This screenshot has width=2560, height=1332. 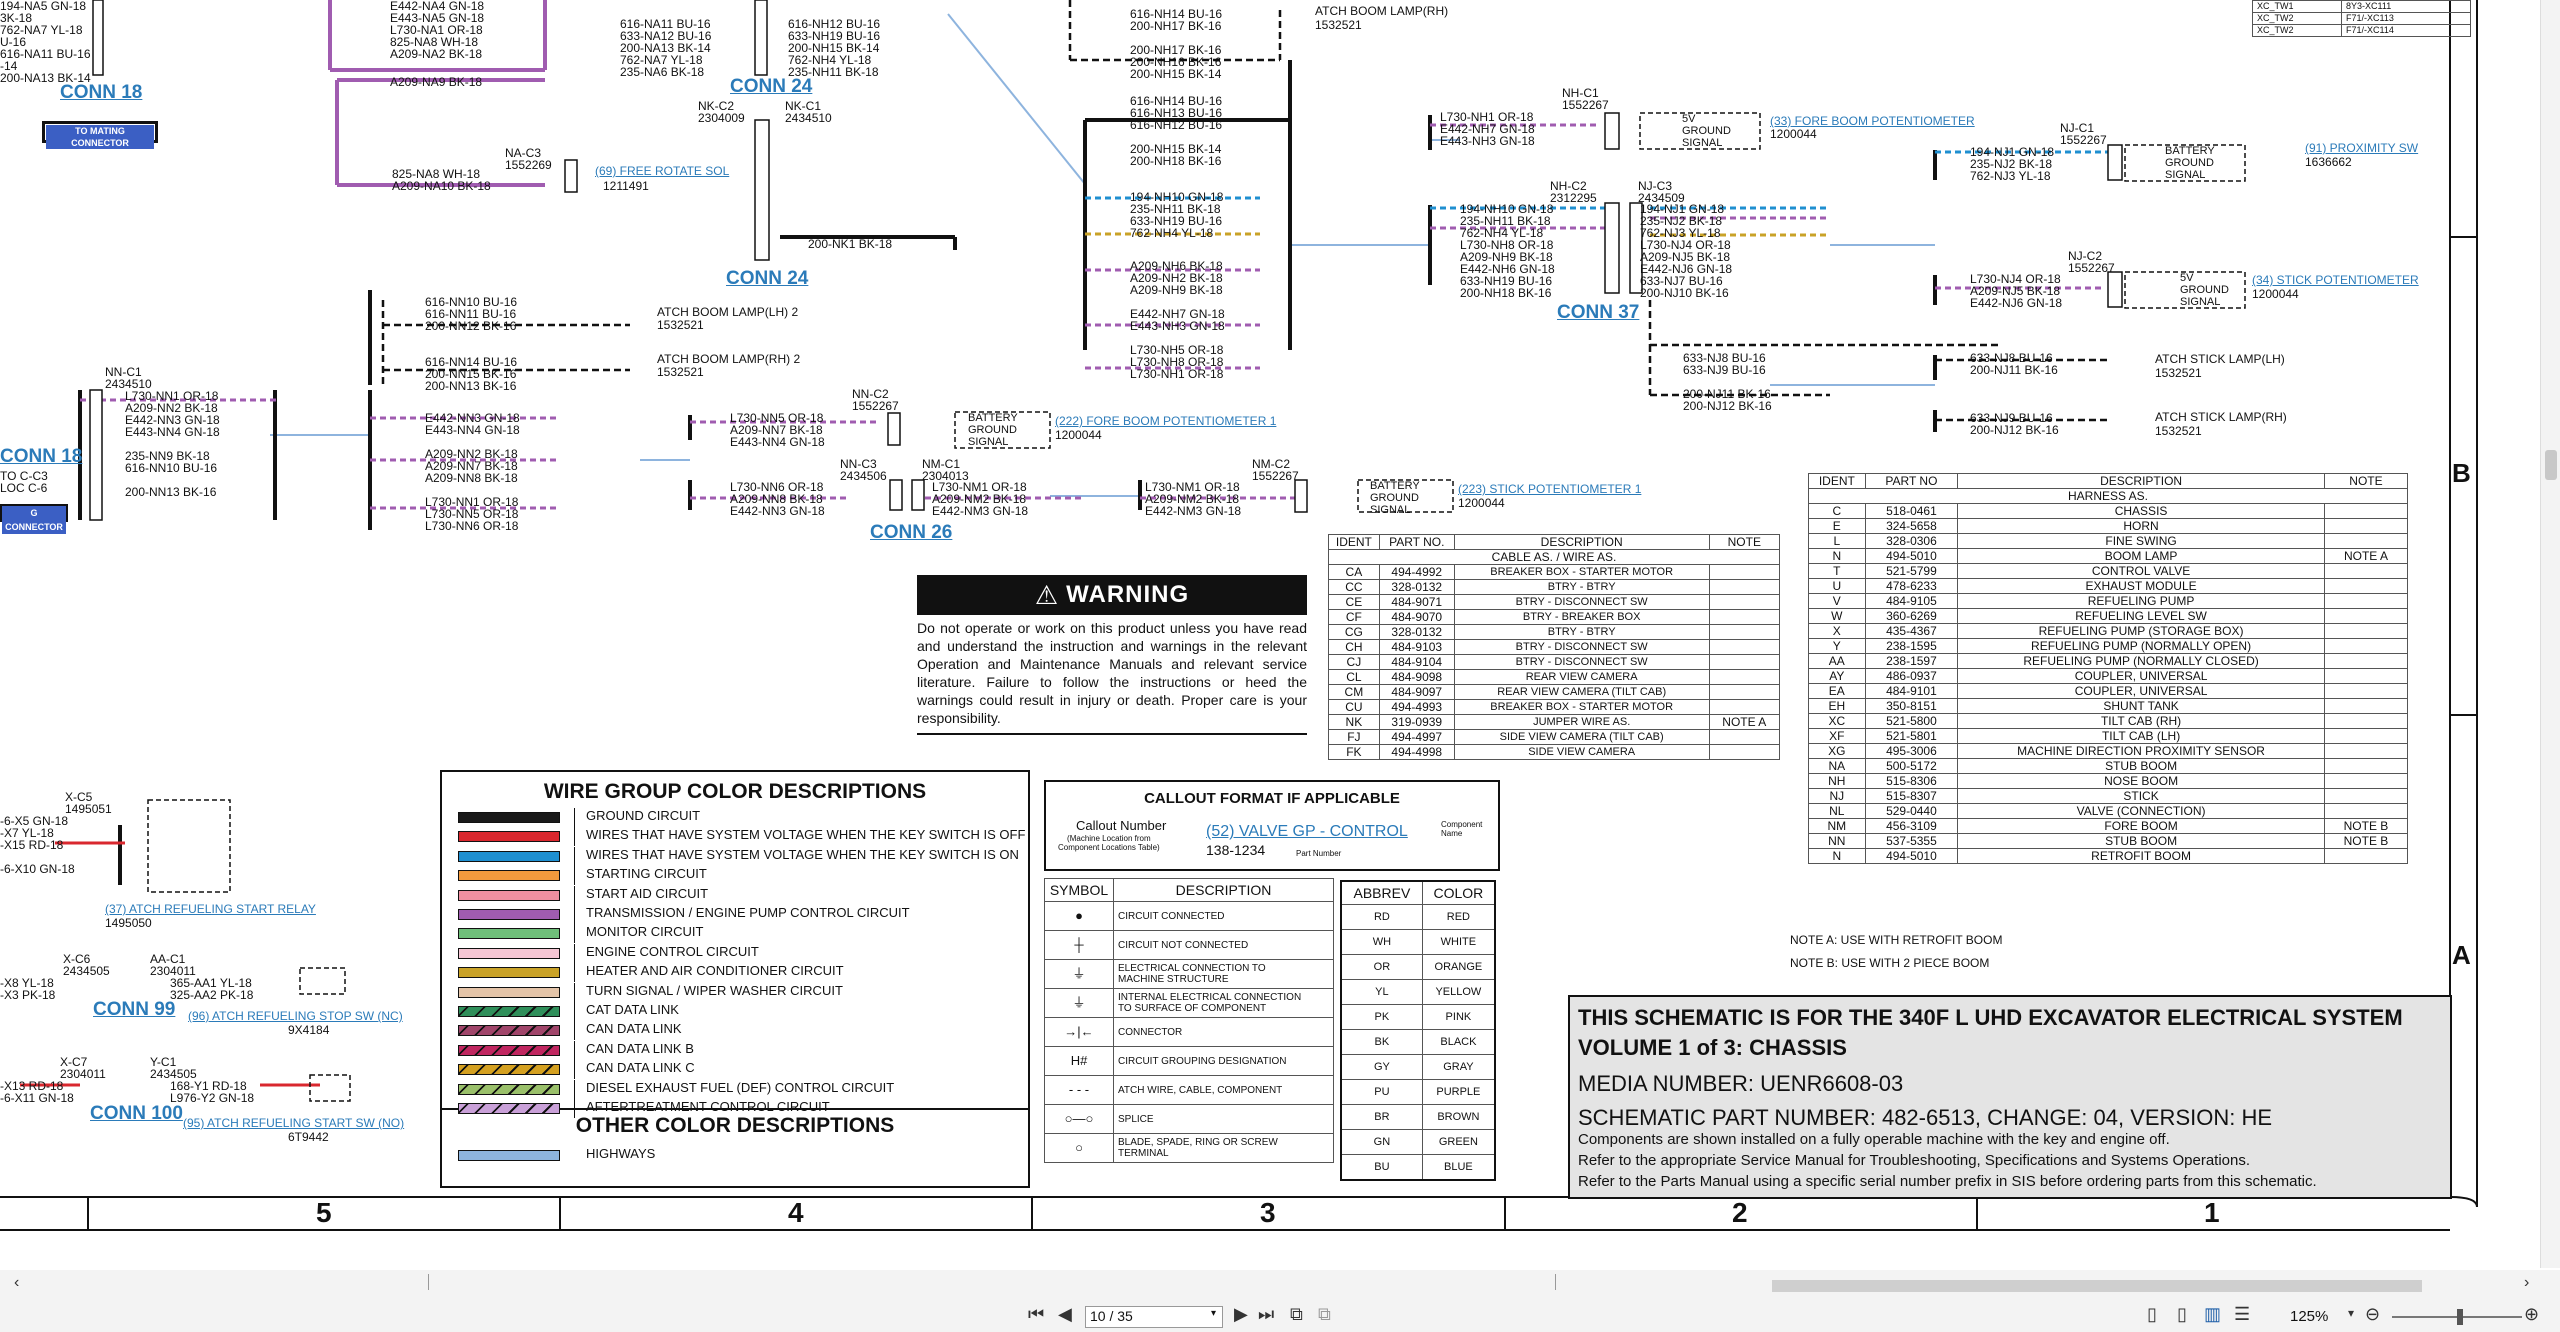 What do you see at coordinates (1079, 1061) in the screenshot?
I see `symbol-glyph: H#` at bounding box center [1079, 1061].